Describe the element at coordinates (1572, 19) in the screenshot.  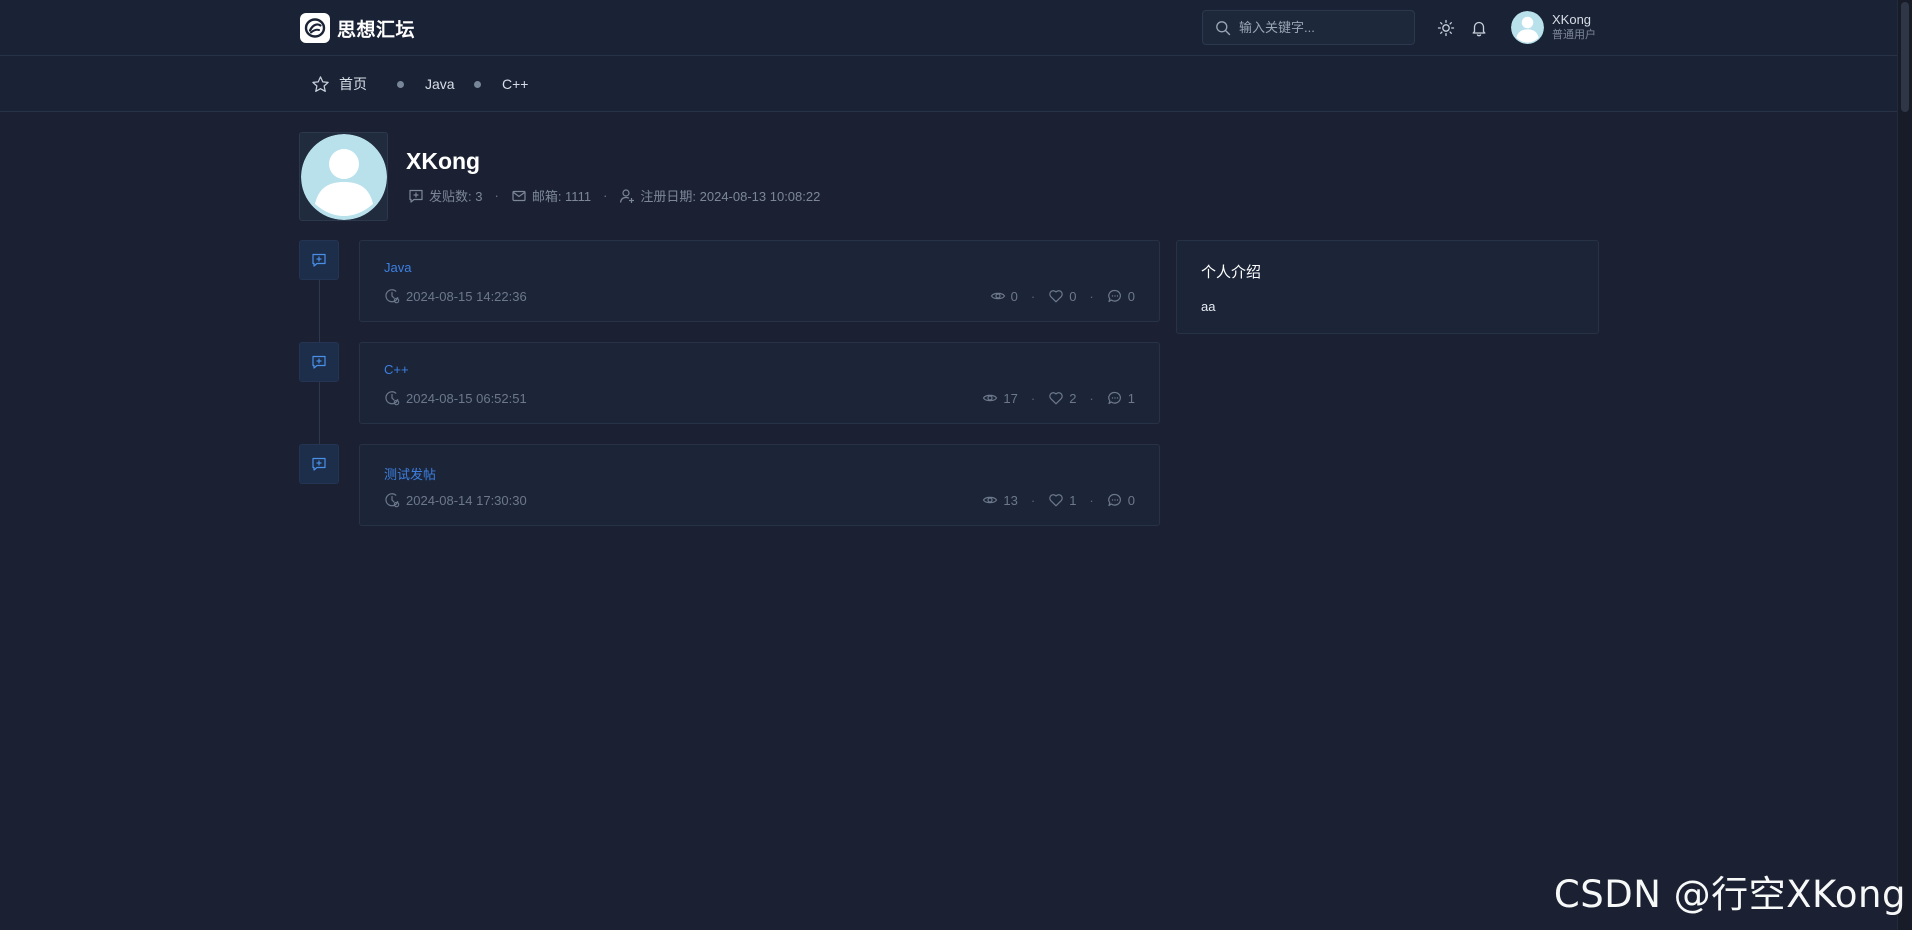
I see `user-name: XKong` at that location.